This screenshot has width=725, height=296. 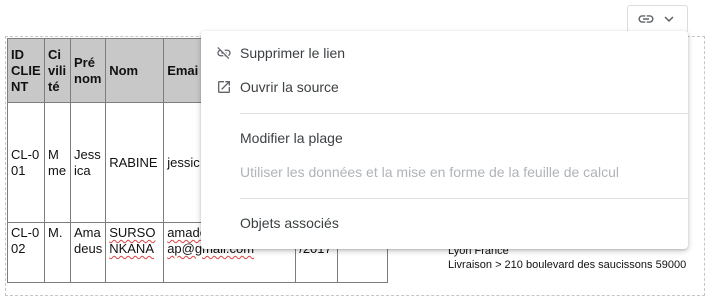 What do you see at coordinates (657, 19) in the screenshot?
I see `link-options-chip` at bounding box center [657, 19].